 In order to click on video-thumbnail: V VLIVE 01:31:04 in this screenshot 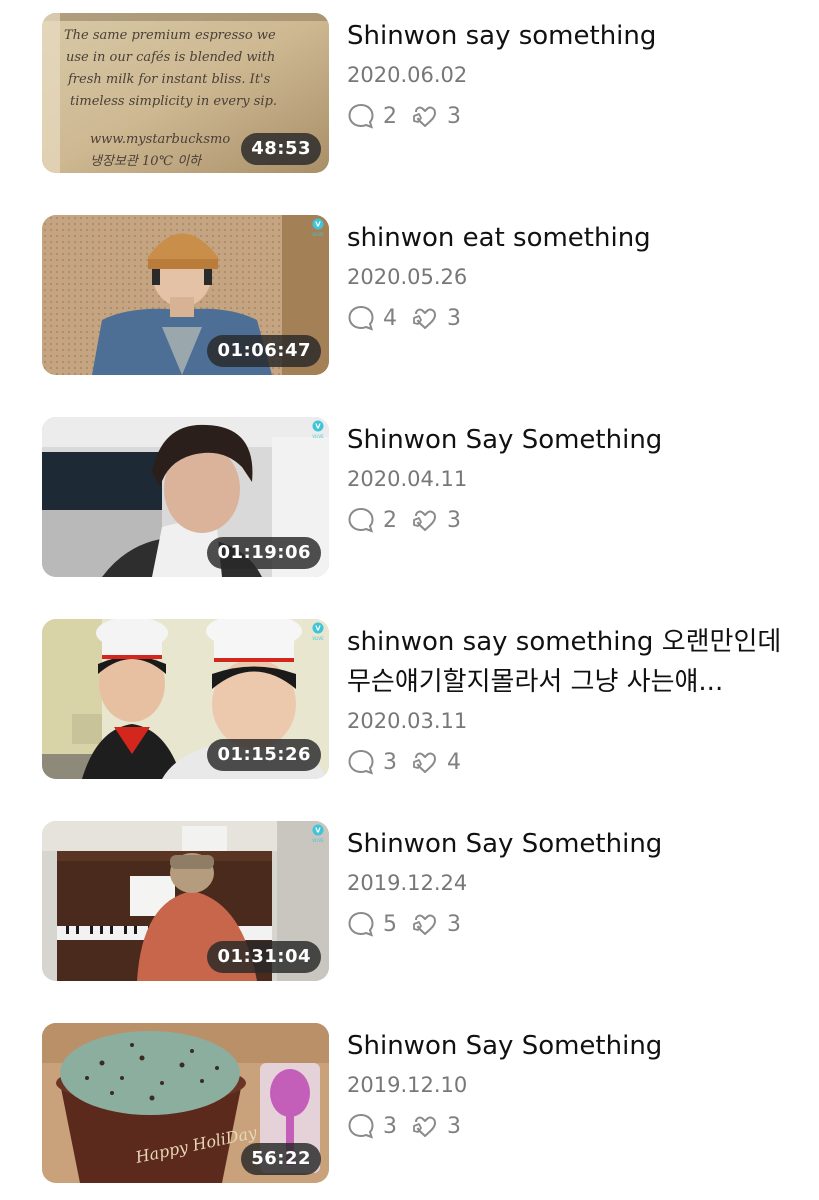, I will do `click(185, 901)`.